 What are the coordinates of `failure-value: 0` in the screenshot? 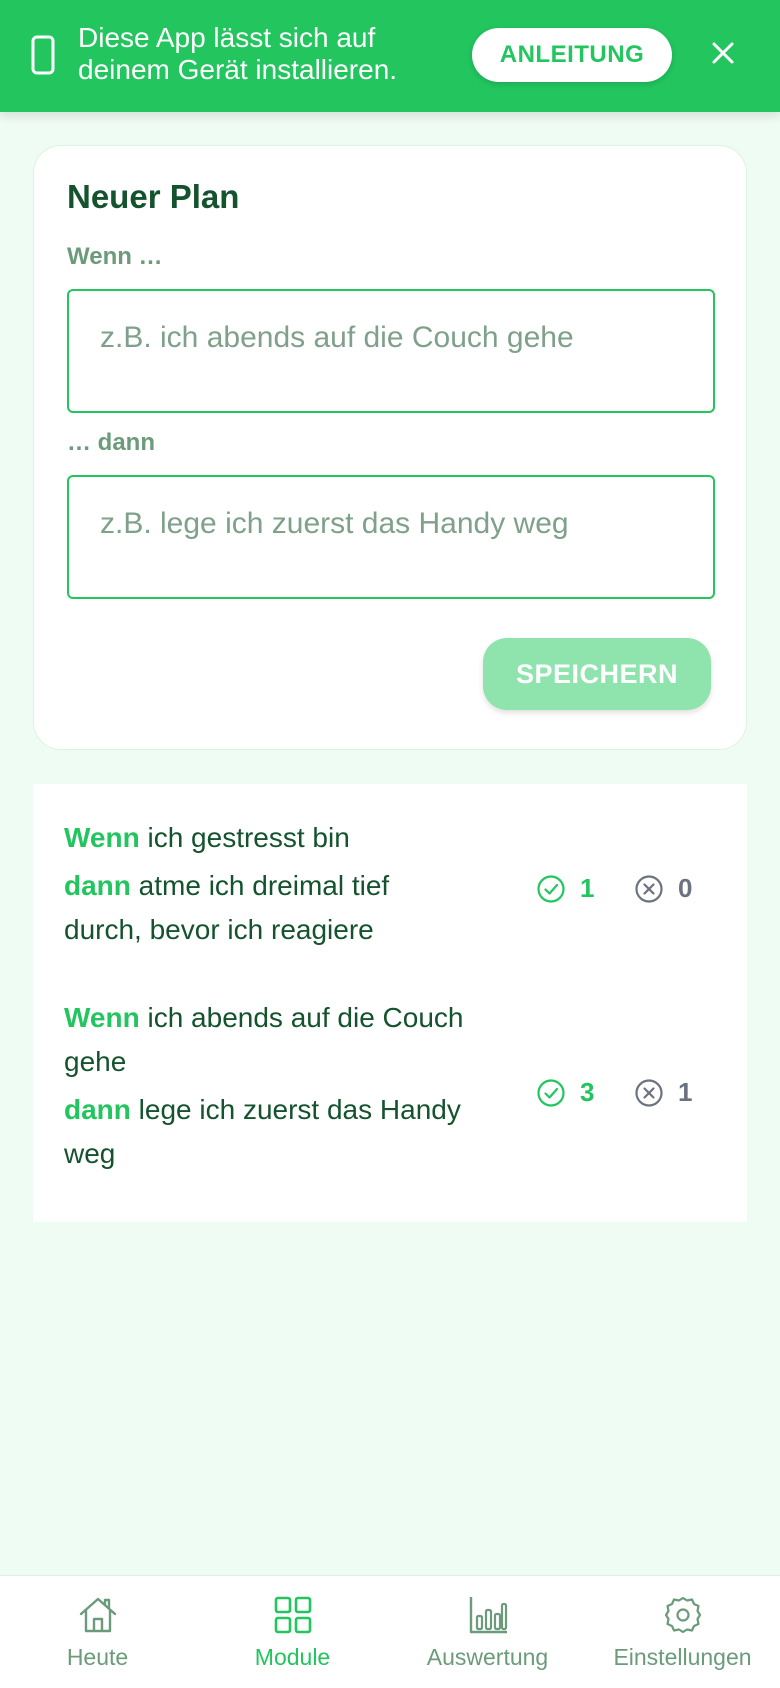 It's located at (685, 888).